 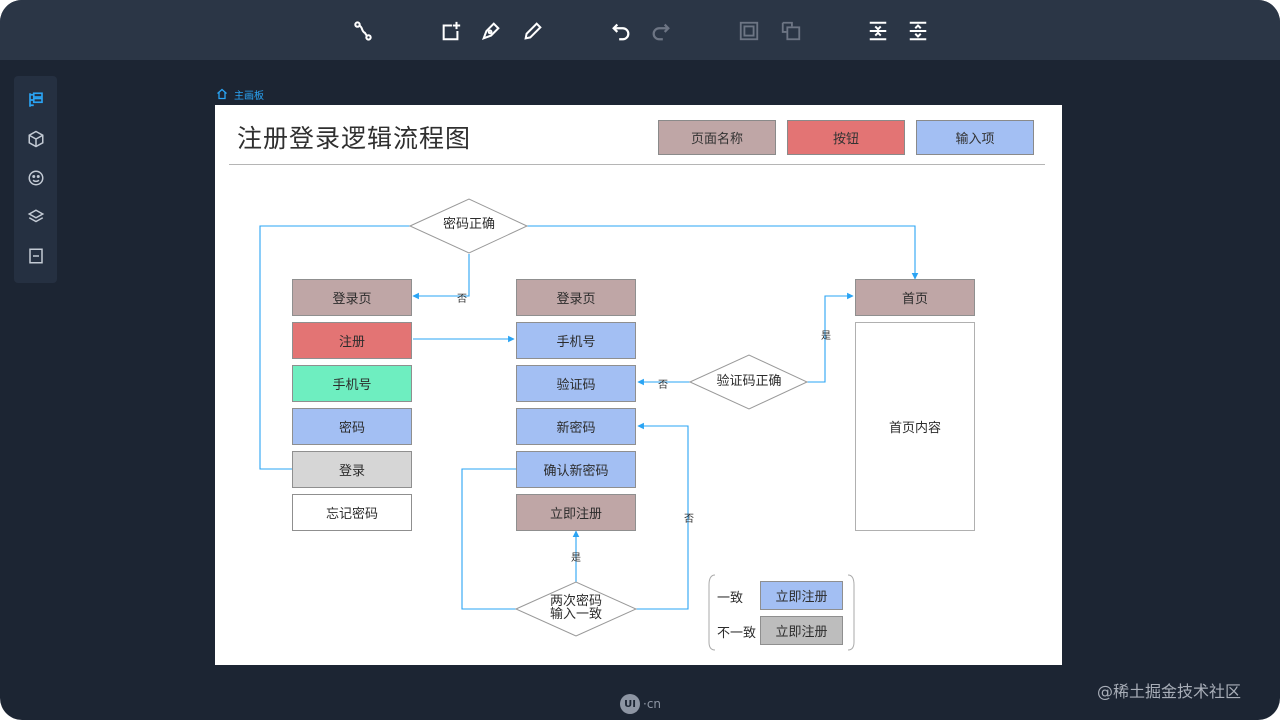 I want to click on footer-logo: UI ·cn, so click(x=640, y=704).